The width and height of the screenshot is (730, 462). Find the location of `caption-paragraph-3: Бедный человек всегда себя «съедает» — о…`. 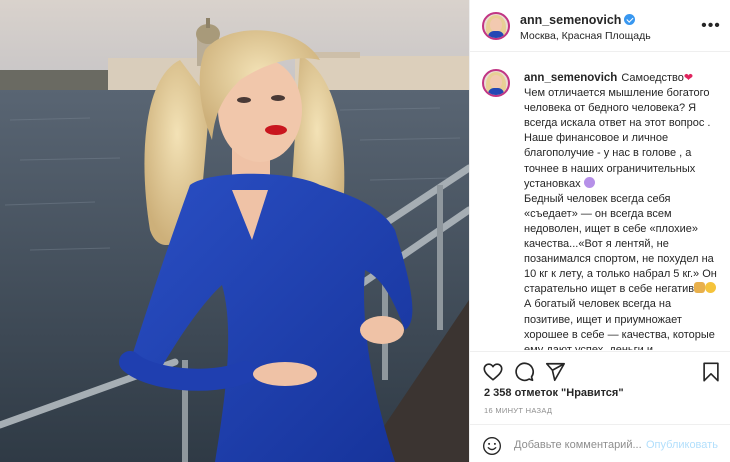

caption-paragraph-3: Бедный человек всегда себя «съедает» — о… is located at coordinates (620, 244).